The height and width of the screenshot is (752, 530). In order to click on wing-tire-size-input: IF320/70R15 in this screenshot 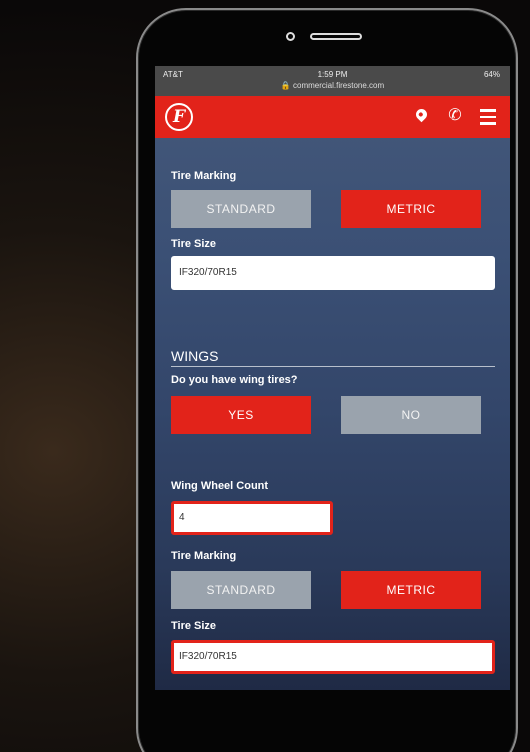, I will do `click(333, 657)`.